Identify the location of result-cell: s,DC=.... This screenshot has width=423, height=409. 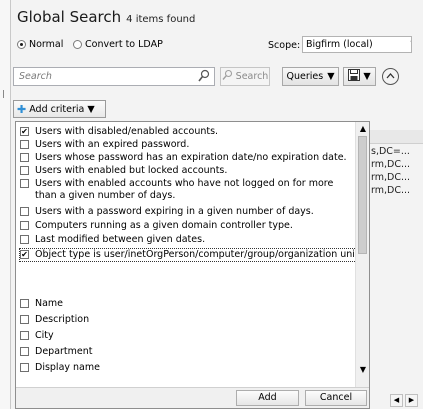
(390, 151).